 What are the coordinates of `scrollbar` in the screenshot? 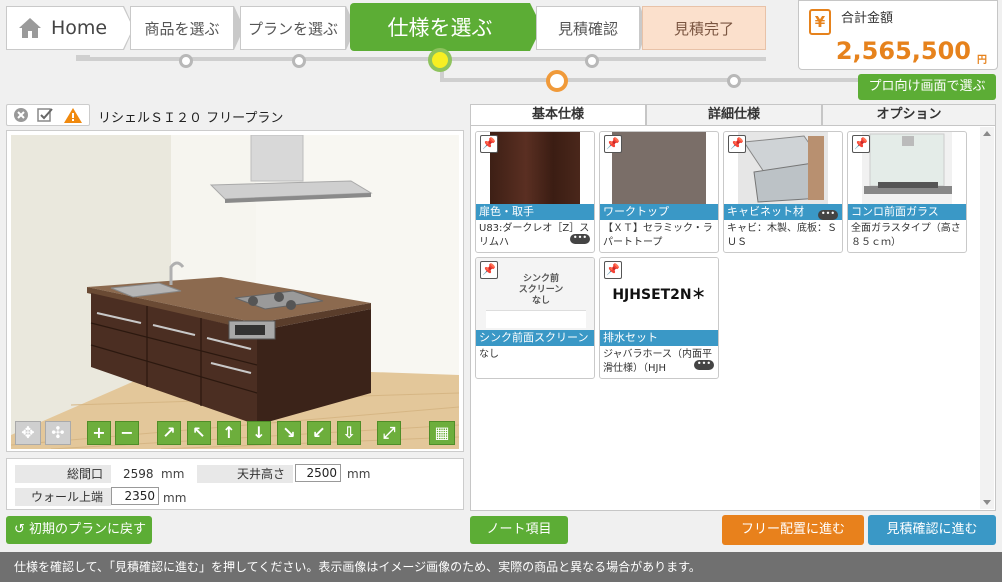 It's located at (987, 318).